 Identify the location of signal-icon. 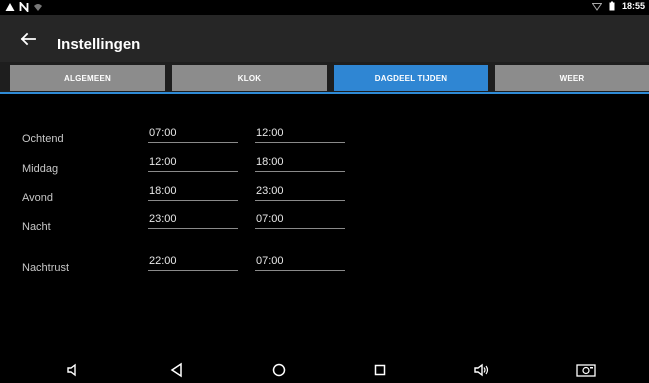
(38, 7).